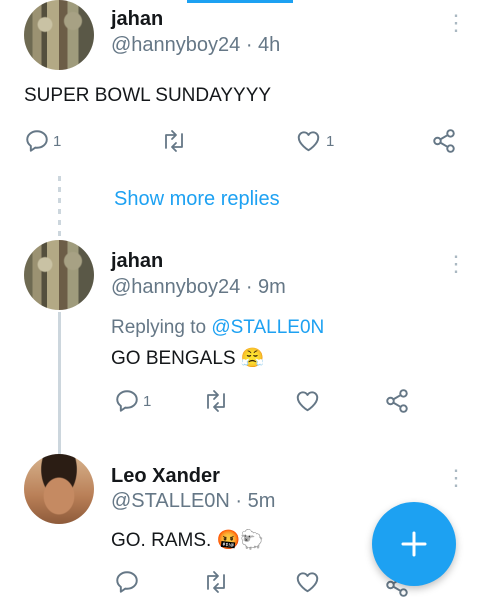  I want to click on tweet-text: SUPER BOWL SUNDAYYYY, so click(148, 95).